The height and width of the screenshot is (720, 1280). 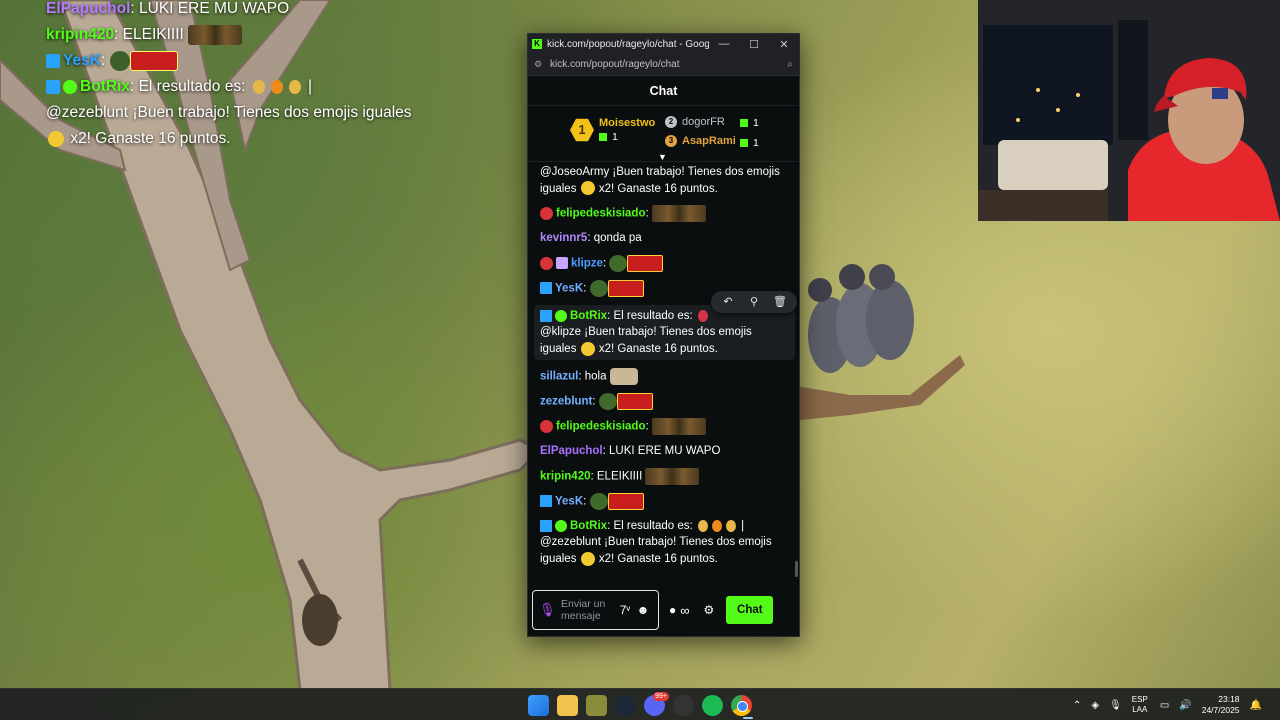 What do you see at coordinates (563, 238) in the screenshot?
I see `chat-username: kevinnr5` at bounding box center [563, 238].